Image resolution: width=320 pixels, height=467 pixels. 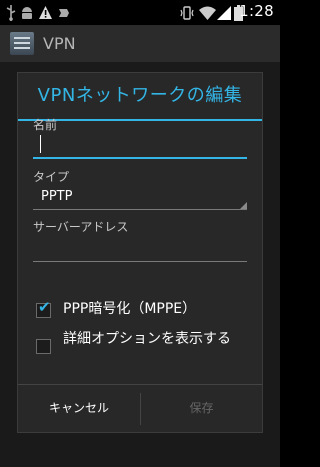 I want to click on status-time: 1:28, so click(x=256, y=11).